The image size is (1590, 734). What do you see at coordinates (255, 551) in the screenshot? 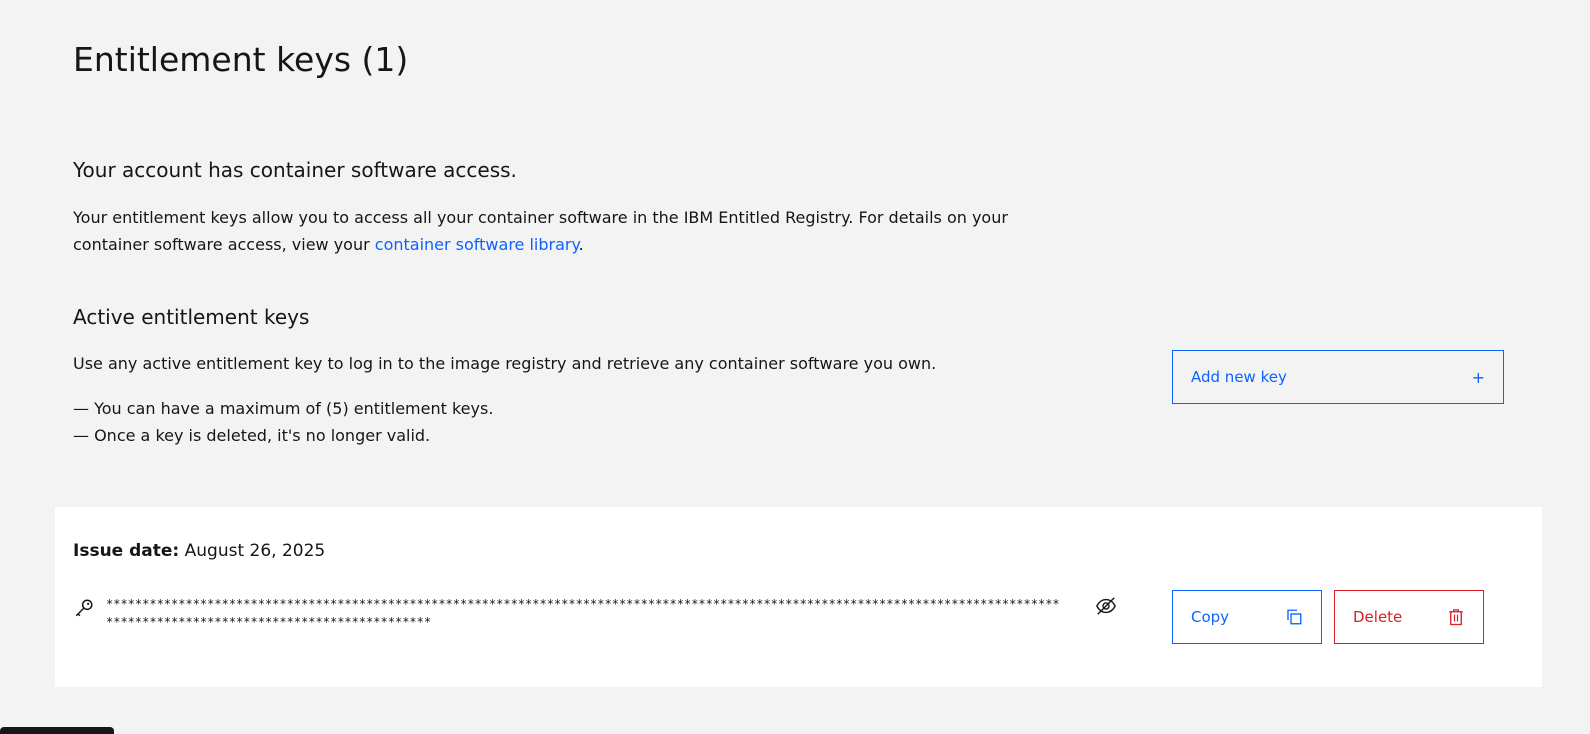
I see `issue-date-value: August 26, 2025` at bounding box center [255, 551].